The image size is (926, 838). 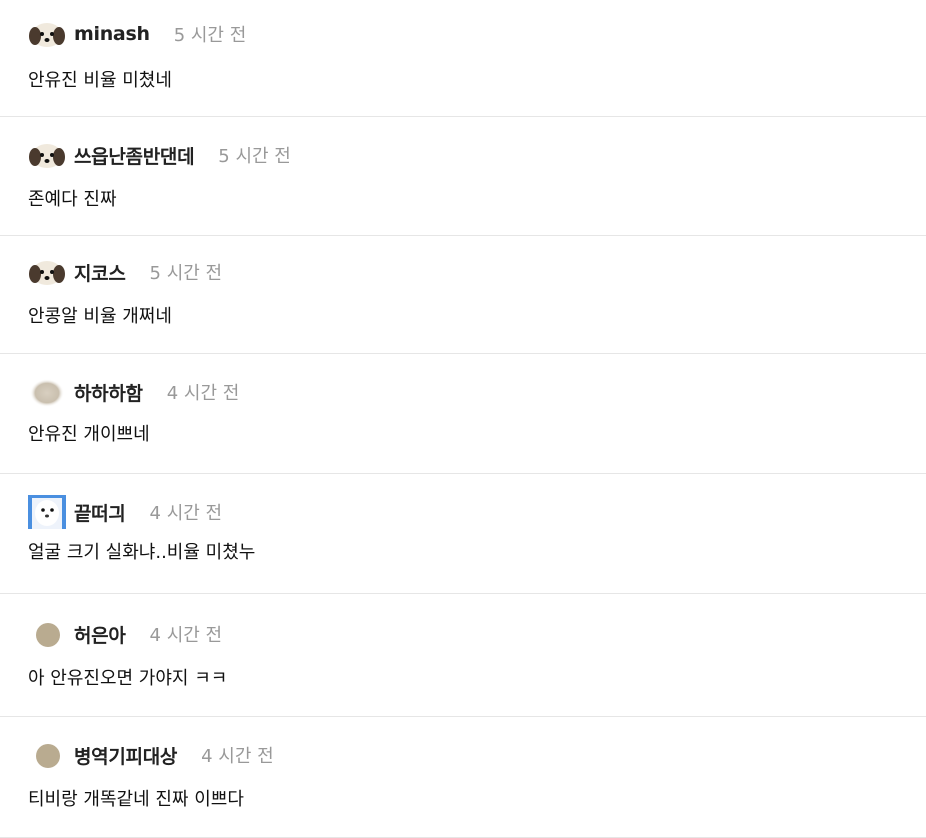 I want to click on comment-header: 허은아 4 시간 전, so click(x=477, y=624).